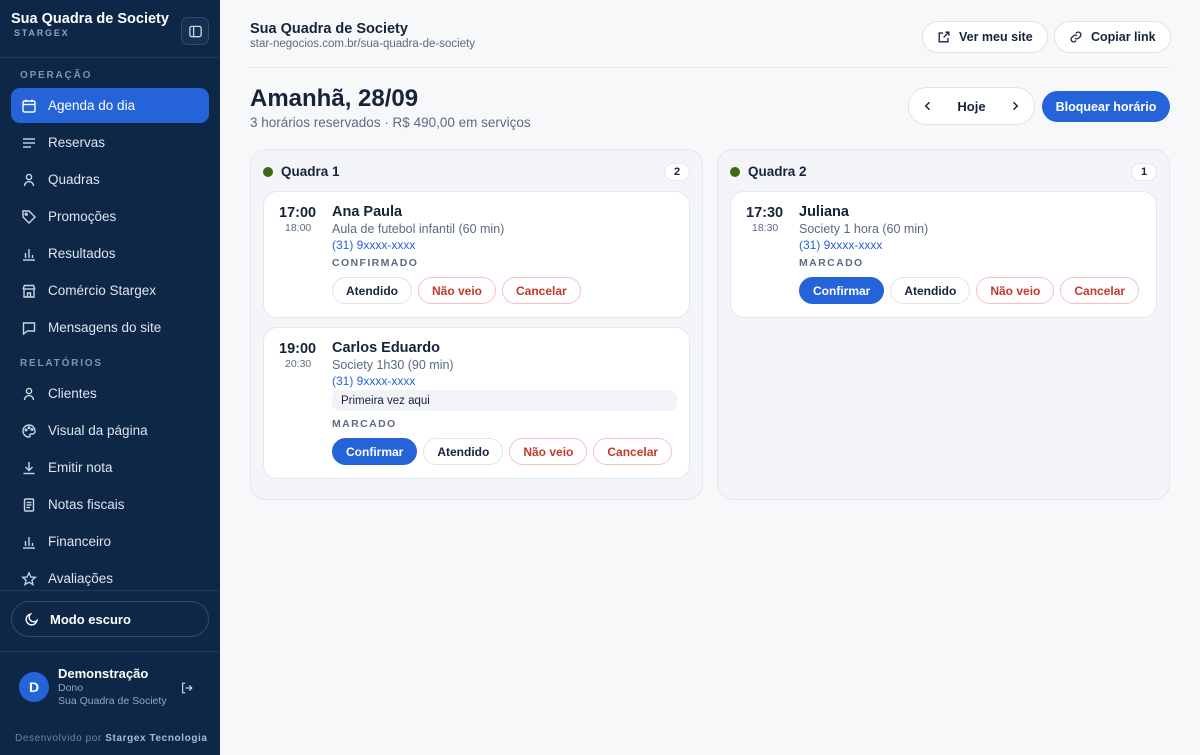 This screenshot has height=755, width=1200. What do you see at coordinates (71, 688) in the screenshot?
I see `user-role: Dono` at bounding box center [71, 688].